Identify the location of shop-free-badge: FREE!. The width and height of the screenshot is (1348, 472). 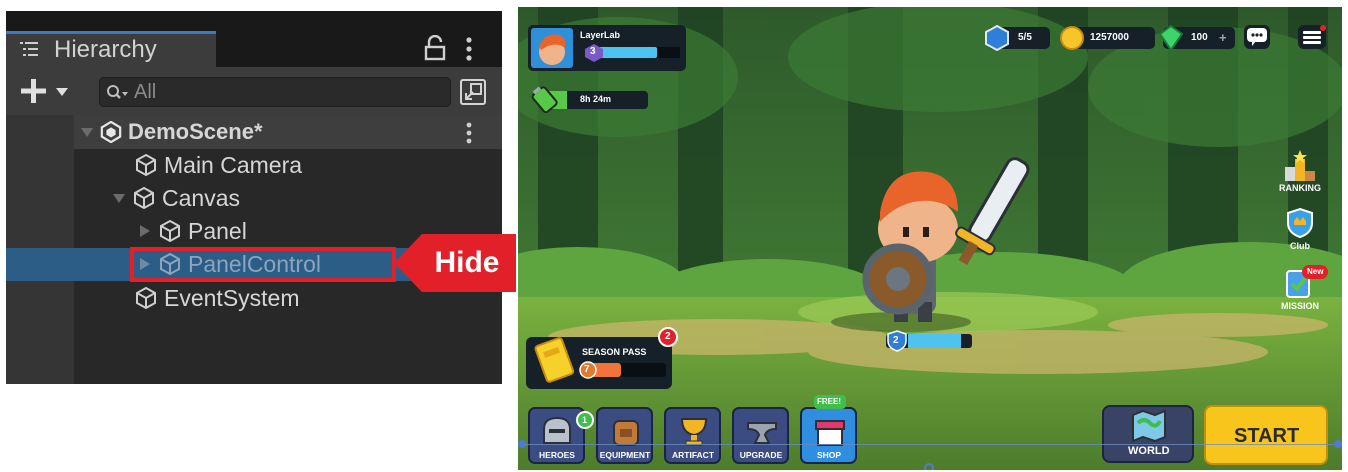
(830, 402).